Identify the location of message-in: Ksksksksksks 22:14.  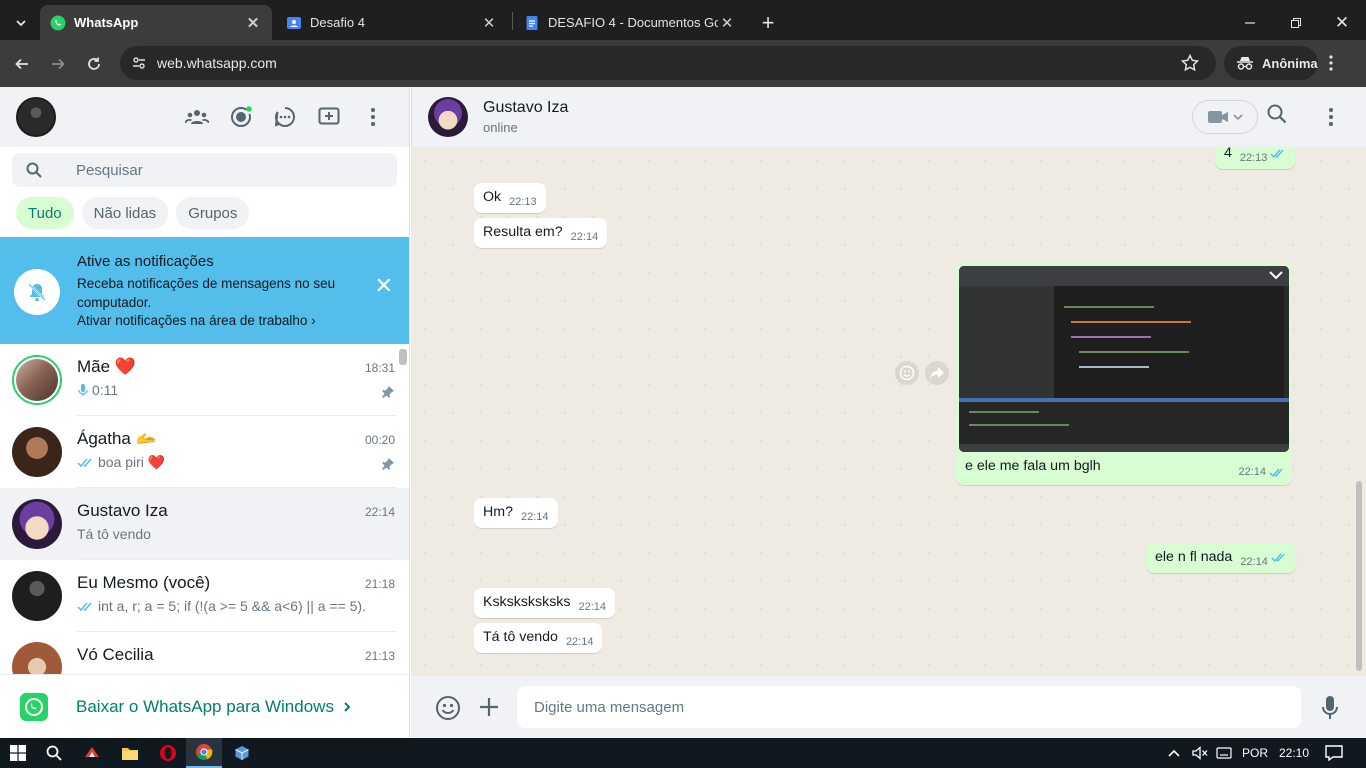
(545, 603).